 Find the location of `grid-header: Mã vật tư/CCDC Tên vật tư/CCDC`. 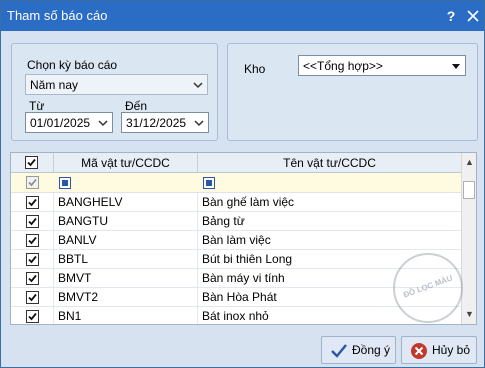

grid-header: Mã vật tư/CCDC Tên vật tư/CCDC is located at coordinates (236, 163).